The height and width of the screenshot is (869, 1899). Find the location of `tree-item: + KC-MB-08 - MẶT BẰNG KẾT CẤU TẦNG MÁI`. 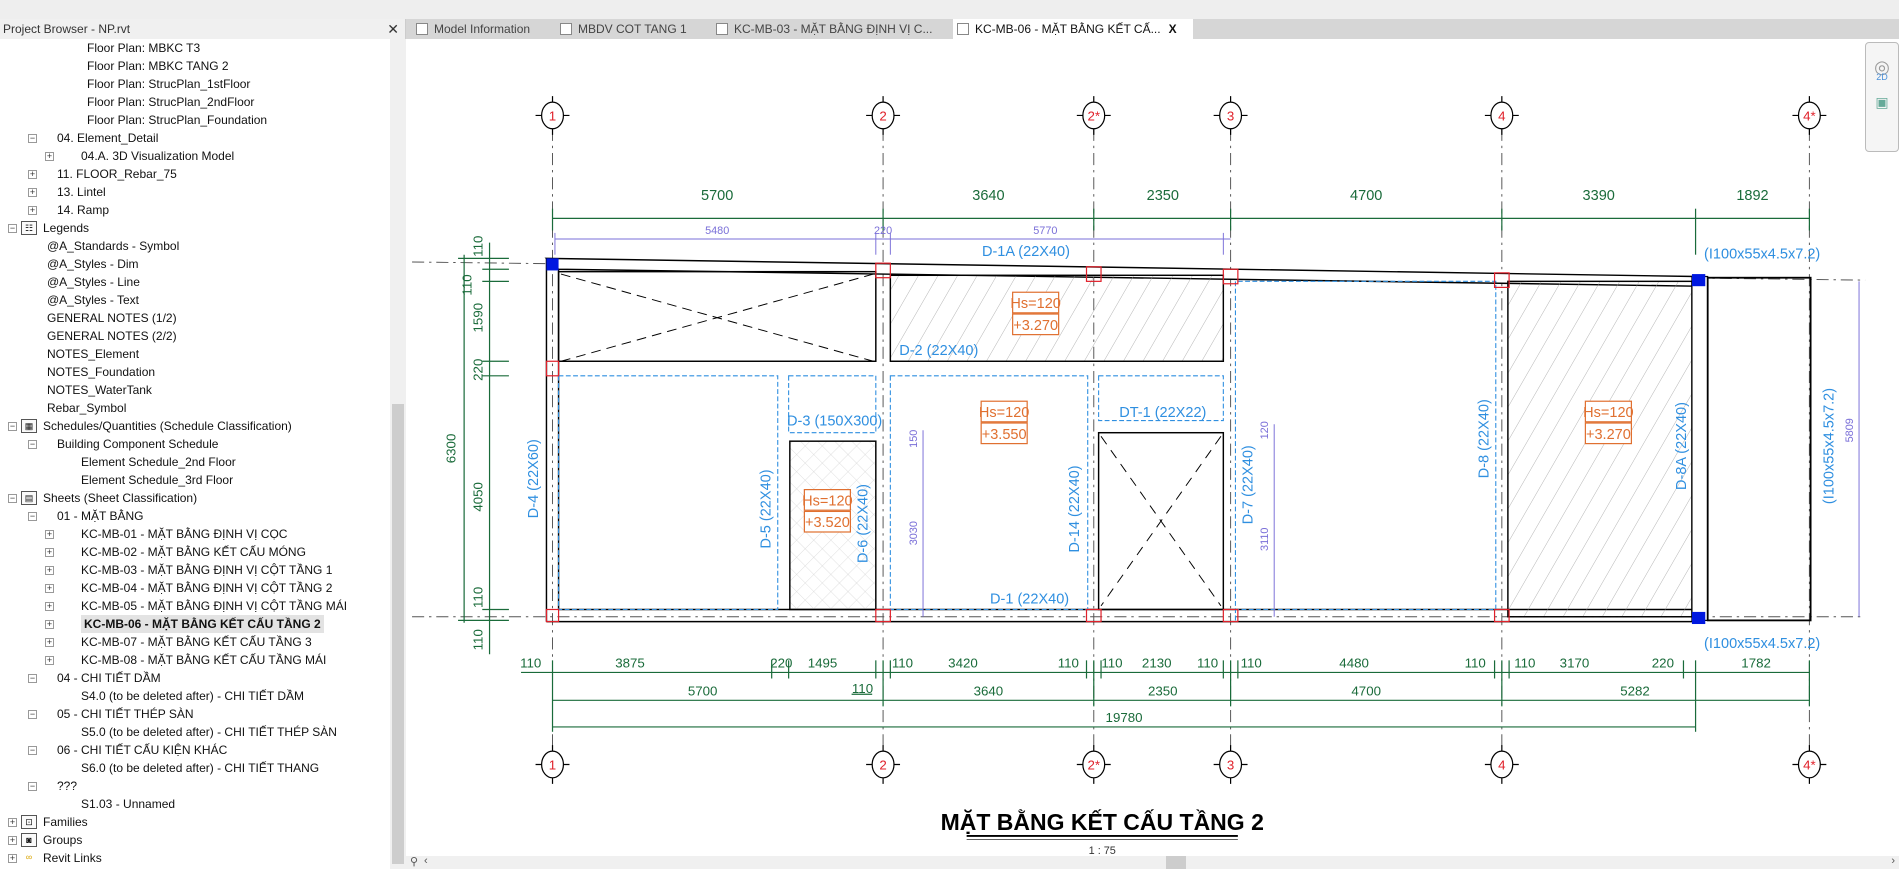

tree-item: + KC-MB-08 - MẶT BẰNG KẾT CẤU TẦNG MÁI is located at coordinates (195, 660).